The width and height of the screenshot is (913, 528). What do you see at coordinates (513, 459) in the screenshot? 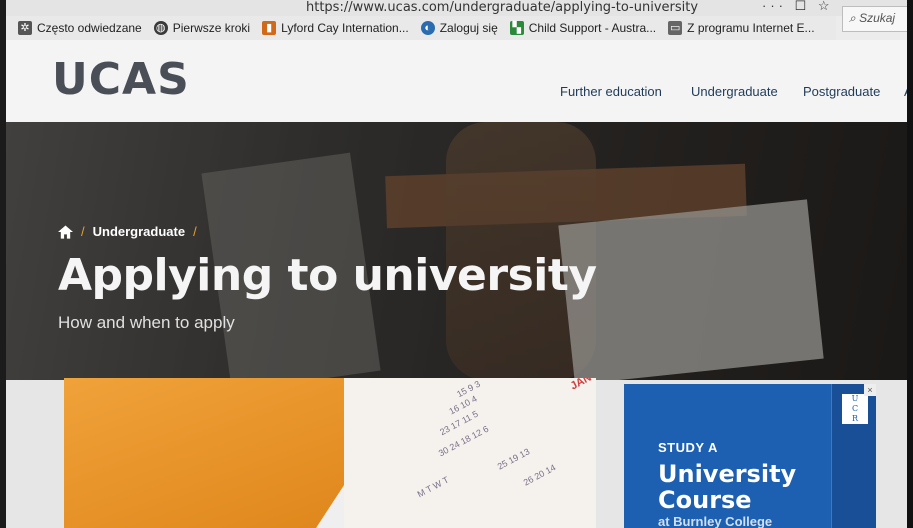
I see `calendar-day: 25 19 13` at bounding box center [513, 459].